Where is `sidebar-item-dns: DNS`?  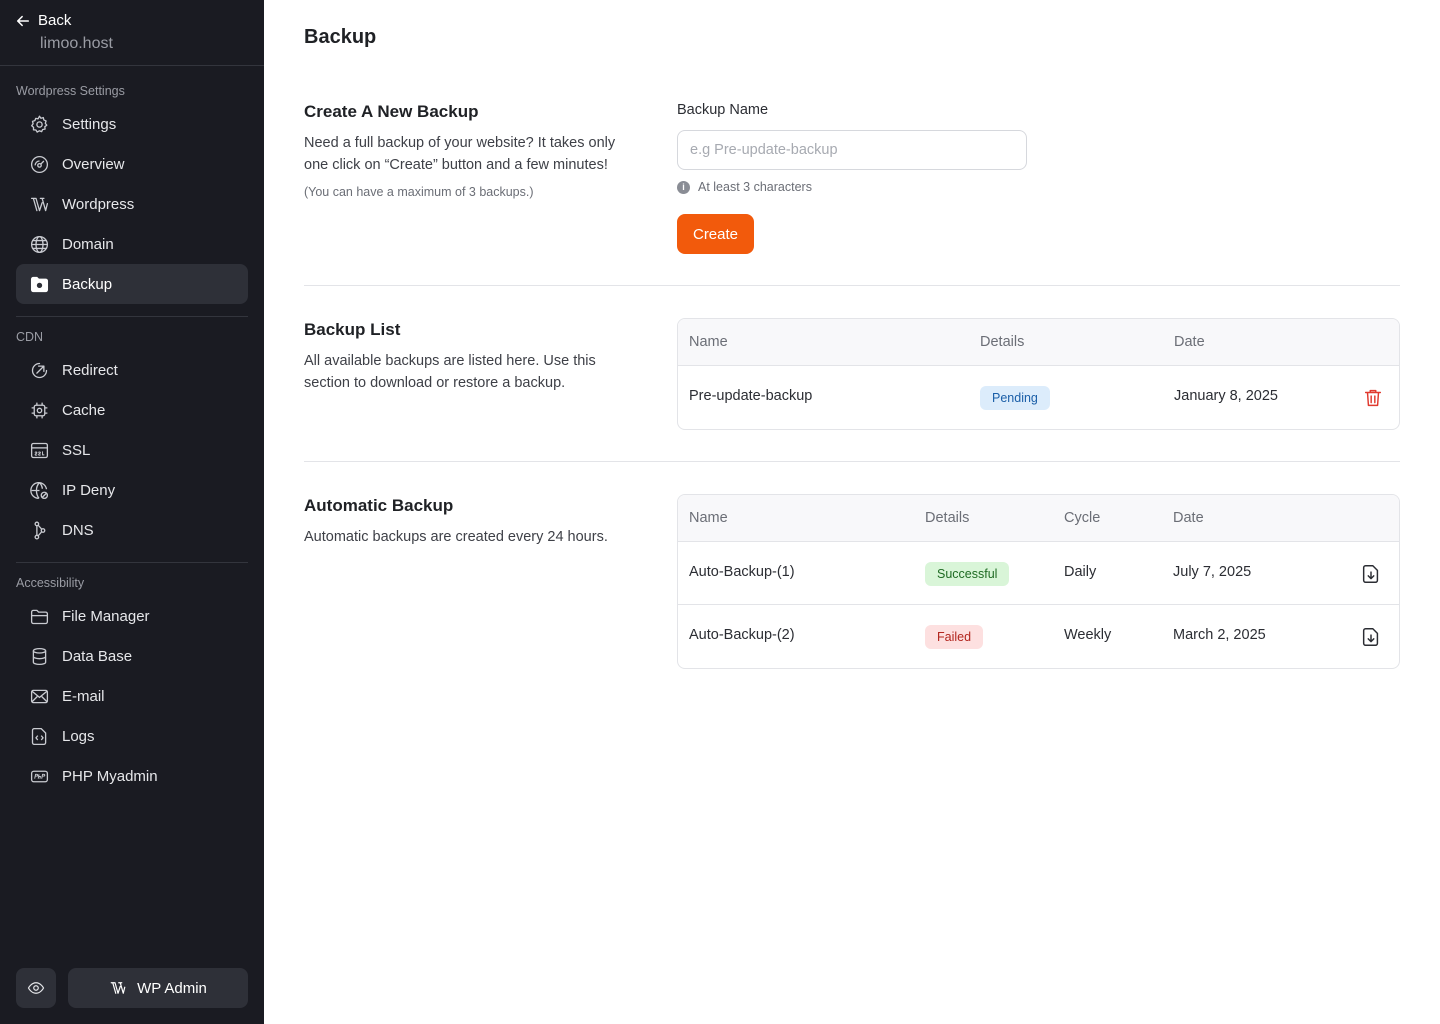
sidebar-item-dns: DNS is located at coordinates (132, 530).